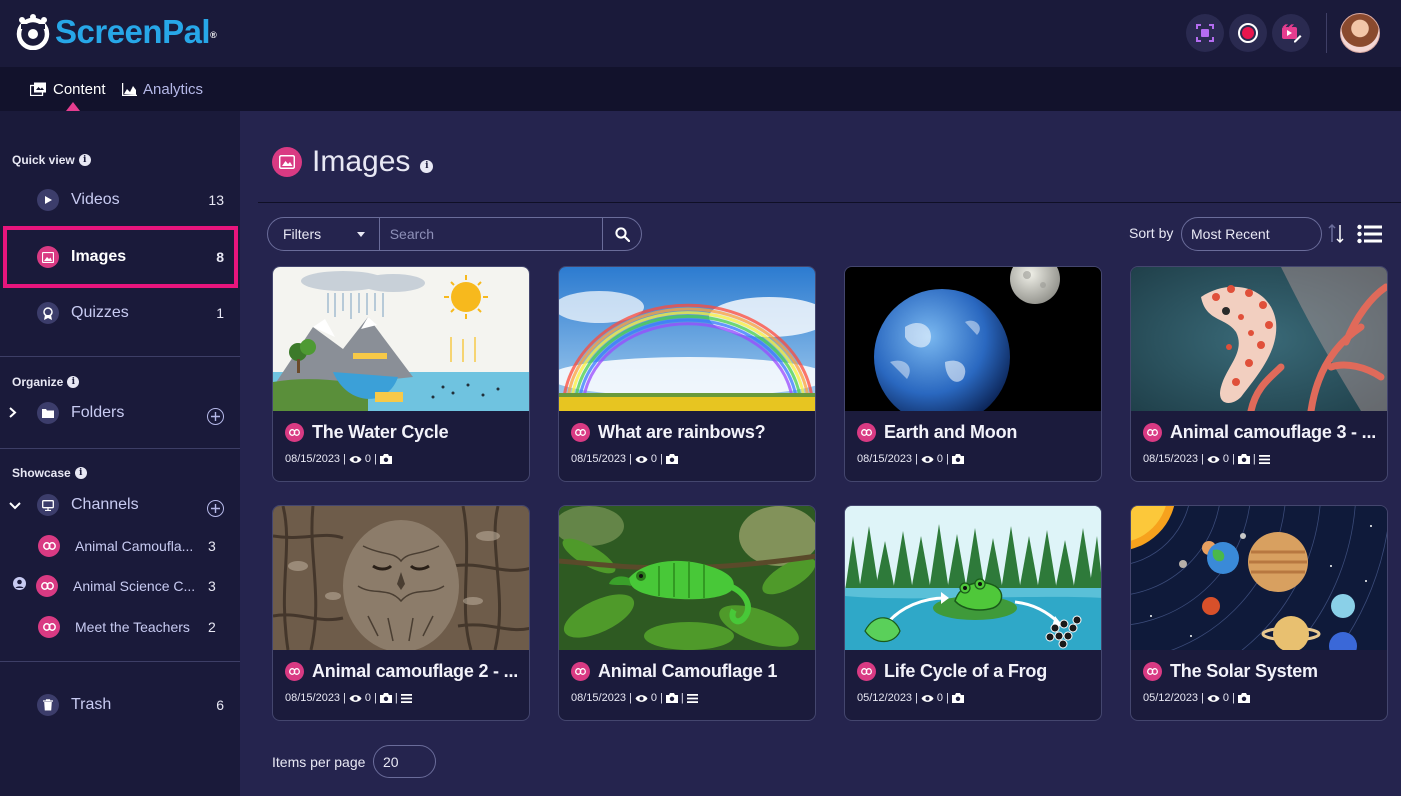  Describe the element at coordinates (13, 413) in the screenshot. I see `chevron-right-icon` at that location.